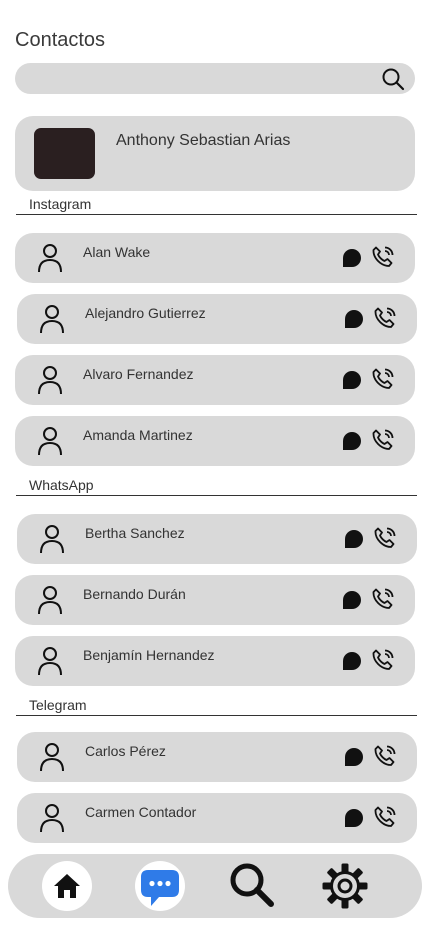 This screenshot has height=932, width=430. What do you see at coordinates (58, 705) in the screenshot?
I see `section-label: Telegram` at bounding box center [58, 705].